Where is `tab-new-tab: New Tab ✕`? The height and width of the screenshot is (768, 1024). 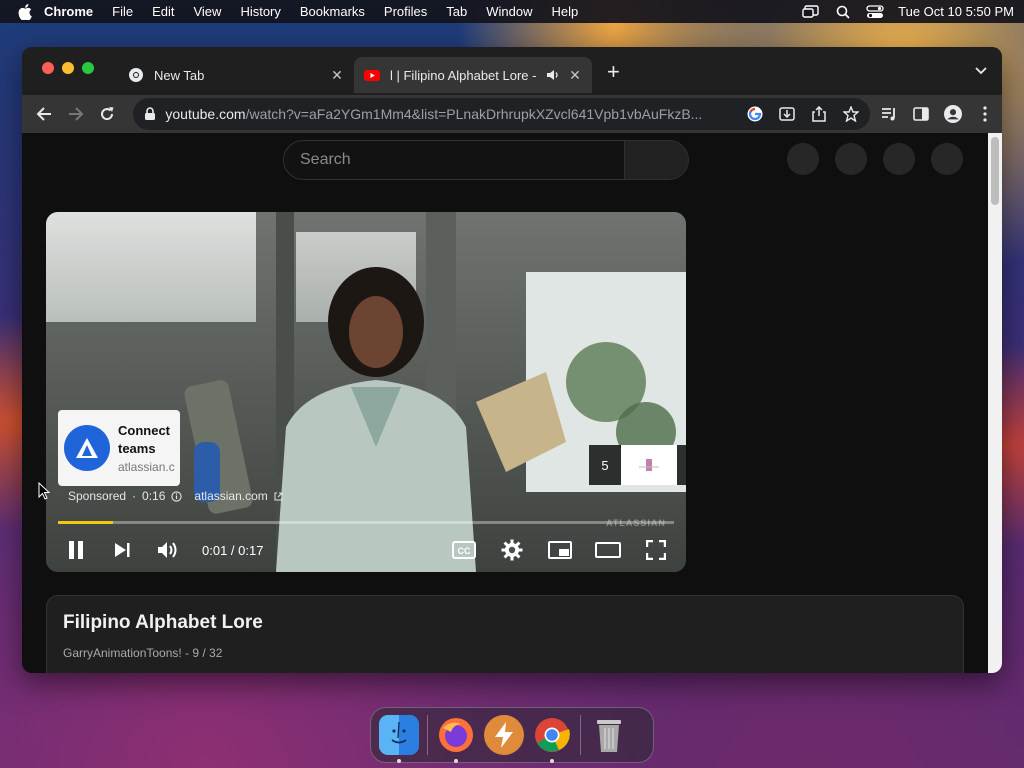 tab-new-tab: New Tab ✕ is located at coordinates (236, 75).